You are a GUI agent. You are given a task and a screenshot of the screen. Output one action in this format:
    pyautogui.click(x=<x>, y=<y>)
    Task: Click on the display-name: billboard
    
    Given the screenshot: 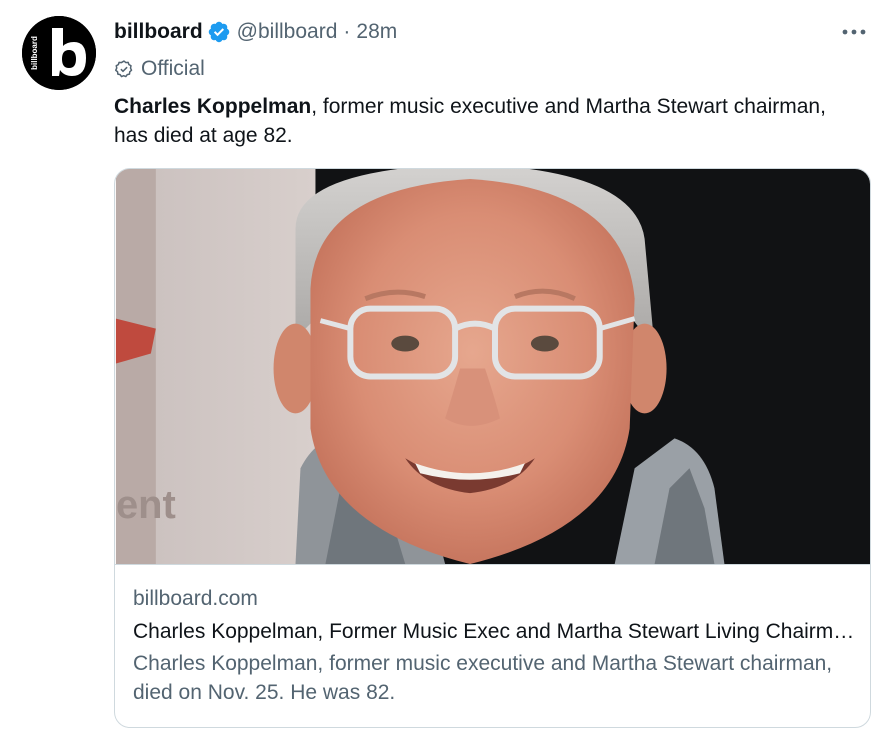 What is the action you would take?
    pyautogui.click(x=158, y=32)
    